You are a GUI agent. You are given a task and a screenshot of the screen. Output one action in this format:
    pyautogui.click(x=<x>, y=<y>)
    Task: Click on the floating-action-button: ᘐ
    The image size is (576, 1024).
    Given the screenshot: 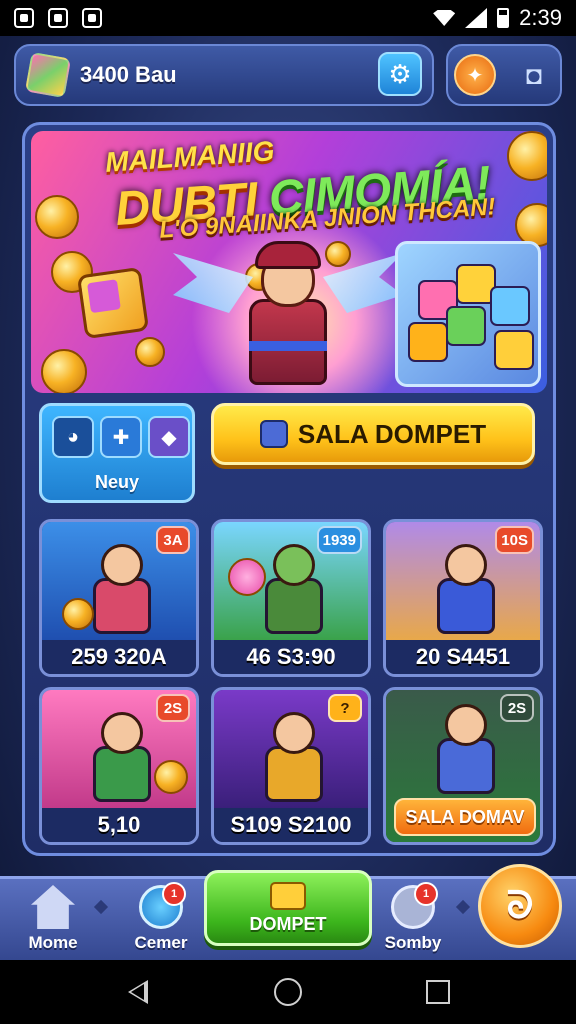 What is the action you would take?
    pyautogui.click(x=520, y=906)
    